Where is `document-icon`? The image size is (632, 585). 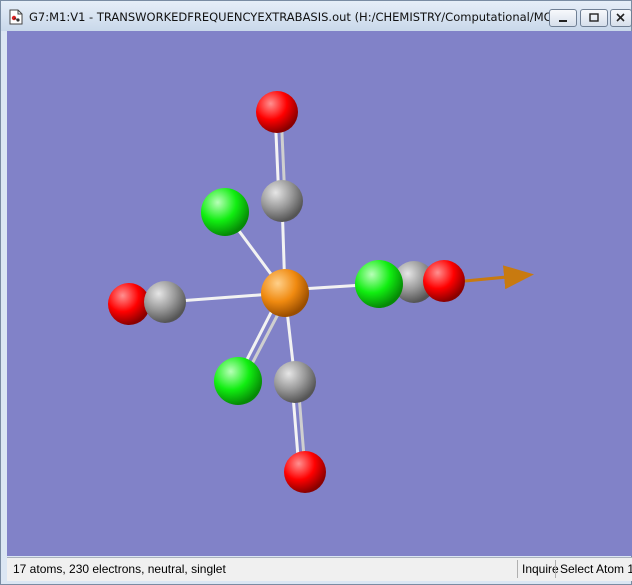 document-icon is located at coordinates (16, 17).